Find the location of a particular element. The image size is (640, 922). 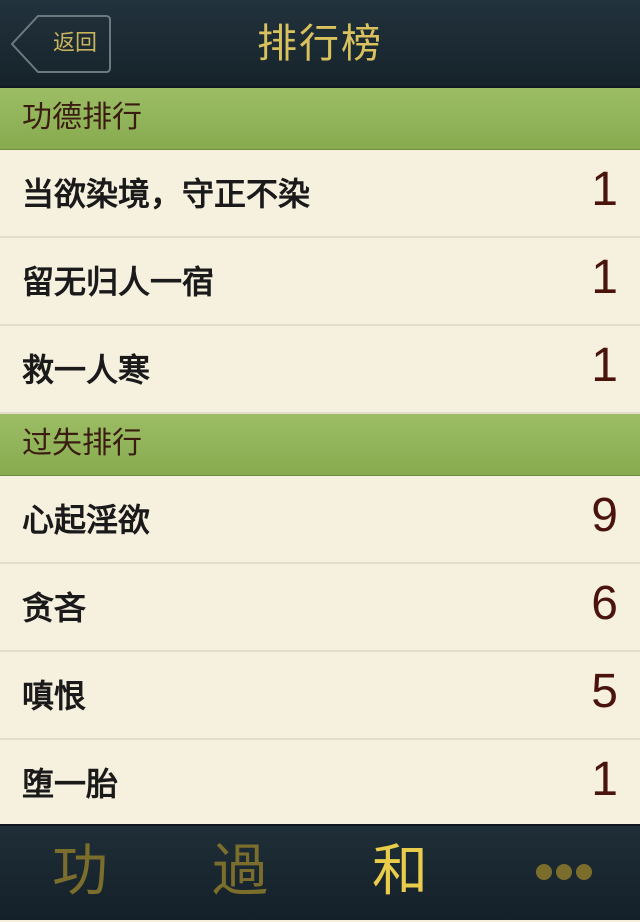

list-item-label: 留无归人一宿 is located at coordinates (118, 282).